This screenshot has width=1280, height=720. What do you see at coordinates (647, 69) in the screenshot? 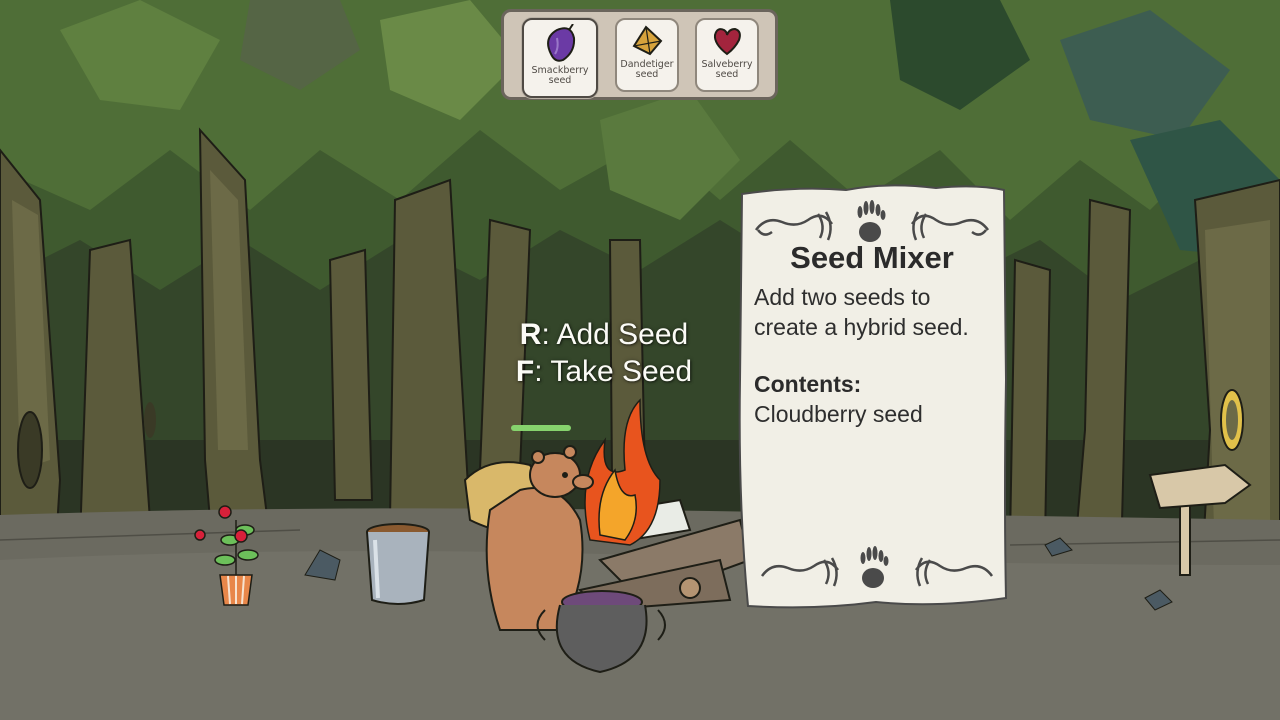
I see `dandetiger-seed-label: Dandetiger seed` at bounding box center [647, 69].